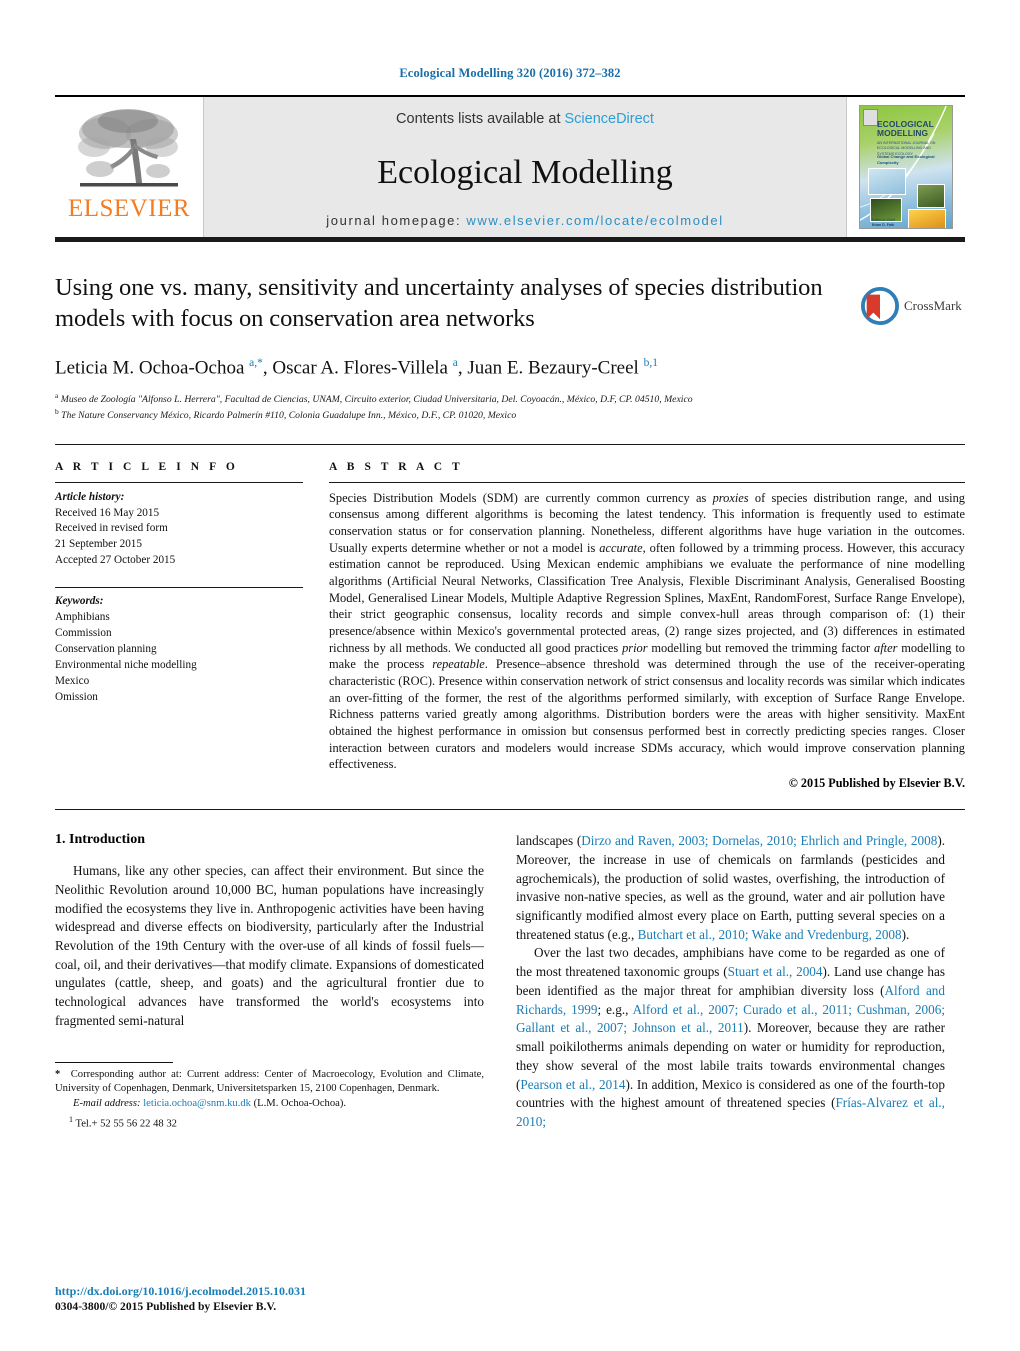 This screenshot has width=1020, height=1351. I want to click on contents-prefix: Contents lists available at, so click(480, 119).